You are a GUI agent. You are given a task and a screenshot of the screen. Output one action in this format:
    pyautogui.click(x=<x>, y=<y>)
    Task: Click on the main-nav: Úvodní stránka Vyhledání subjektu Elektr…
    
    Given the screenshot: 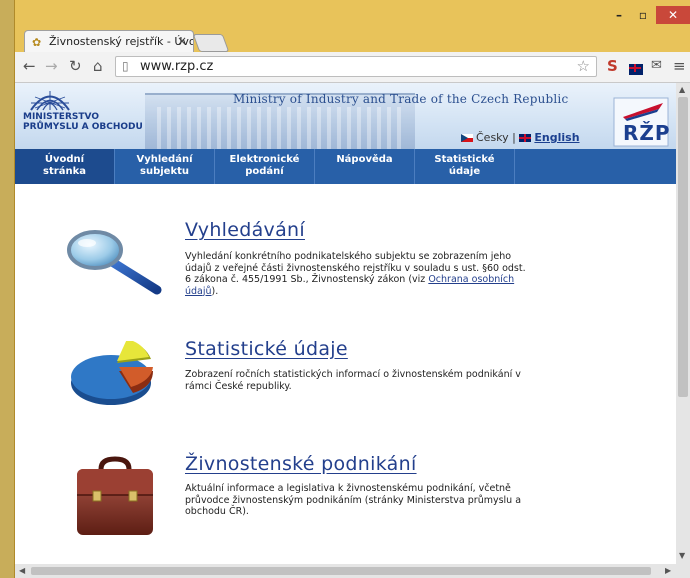 What is the action you would take?
    pyautogui.click(x=345, y=166)
    